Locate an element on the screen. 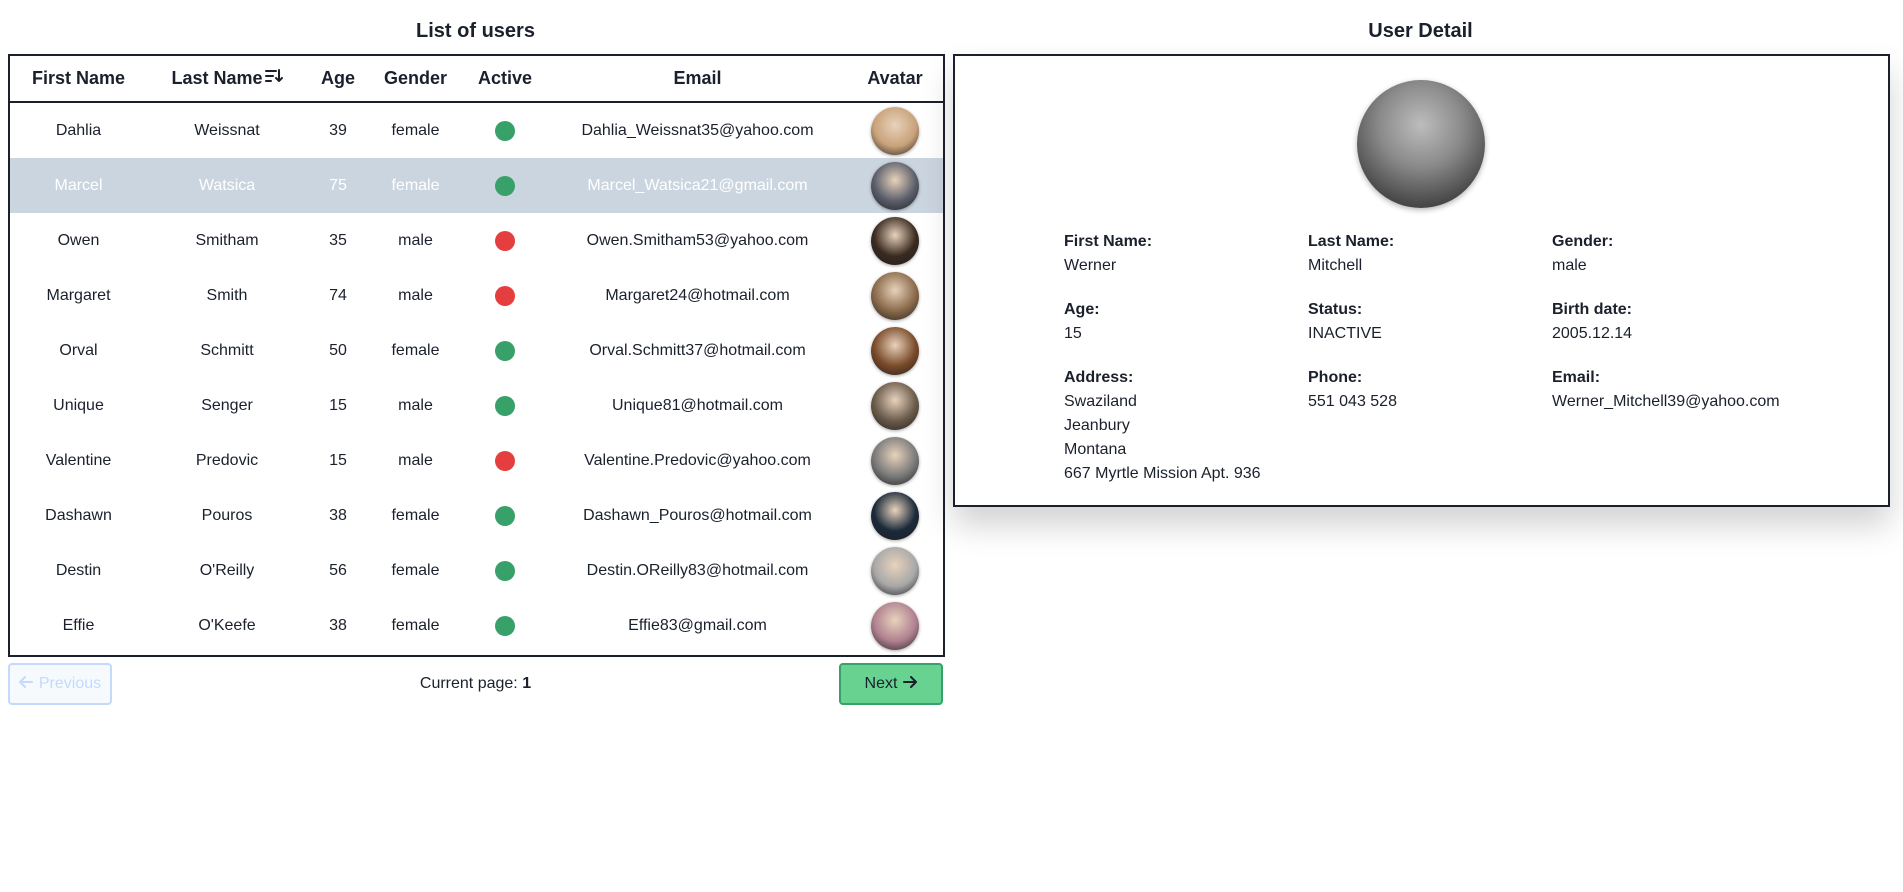 The height and width of the screenshot is (892, 1903). address-label: Address: is located at coordinates (1099, 377).